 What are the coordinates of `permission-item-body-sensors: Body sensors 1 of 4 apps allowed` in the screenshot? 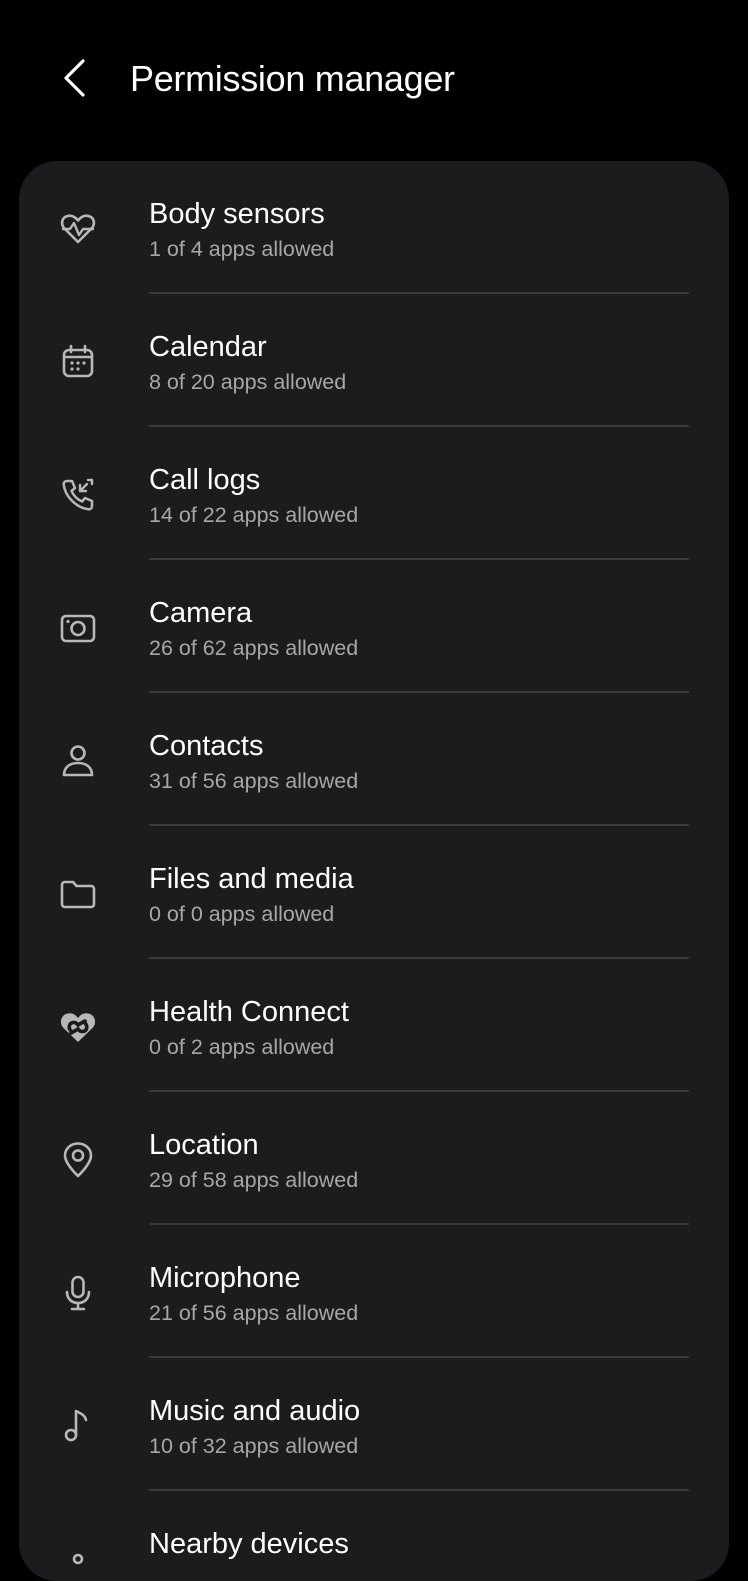 It's located at (374, 227).